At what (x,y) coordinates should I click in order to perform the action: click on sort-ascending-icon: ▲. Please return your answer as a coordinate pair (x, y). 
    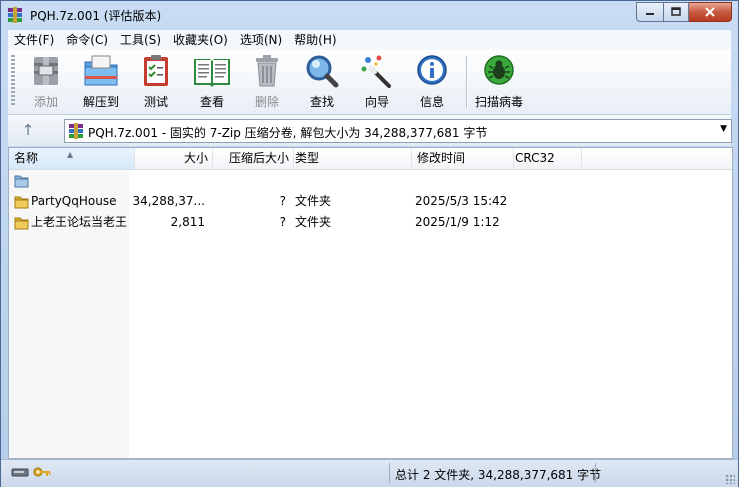
    Looking at the image, I should click on (70, 154).